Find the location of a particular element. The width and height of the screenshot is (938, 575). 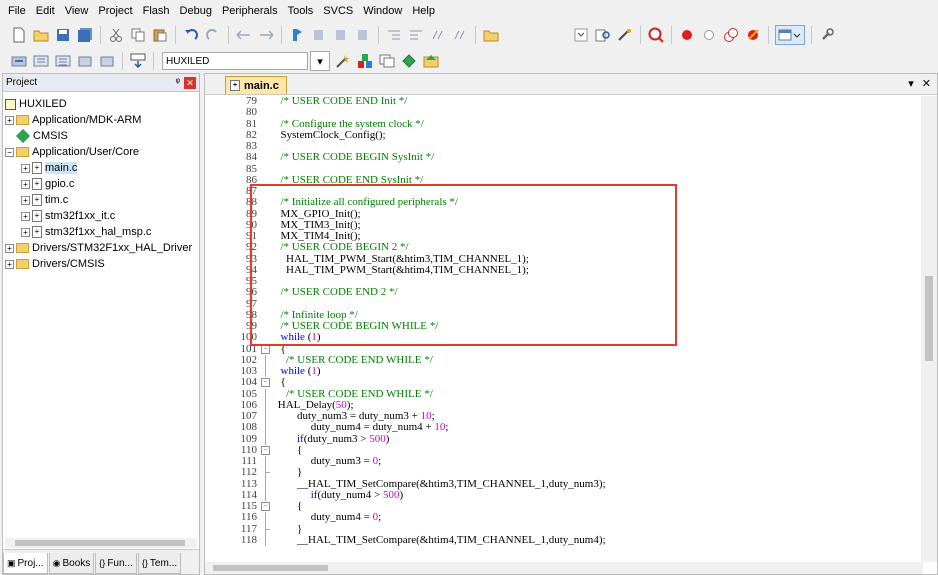

code-line: 82 SystemClock_Config(); is located at coordinates (557, 135).